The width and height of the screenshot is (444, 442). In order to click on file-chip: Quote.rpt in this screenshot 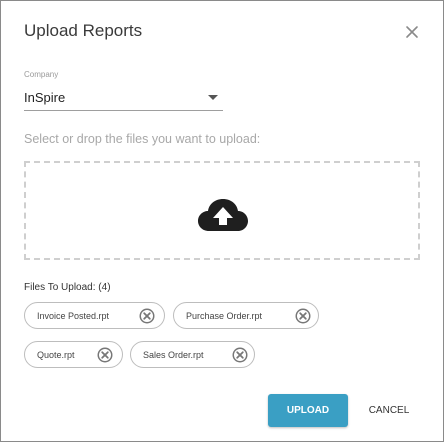, I will do `click(73, 354)`.